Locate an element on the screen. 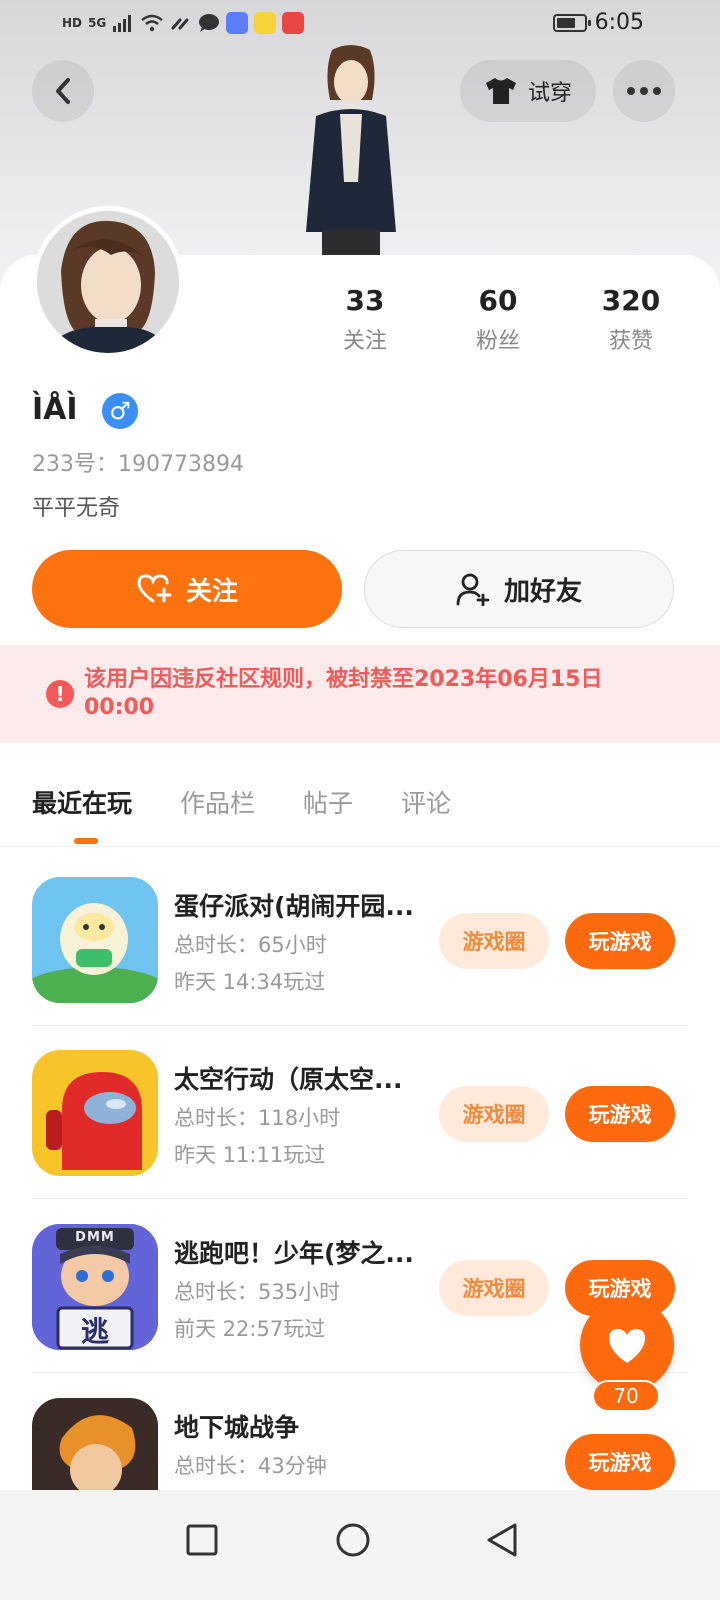 This screenshot has height=1600, width=720. game-icon-tag: DMM is located at coordinates (95, 1237).